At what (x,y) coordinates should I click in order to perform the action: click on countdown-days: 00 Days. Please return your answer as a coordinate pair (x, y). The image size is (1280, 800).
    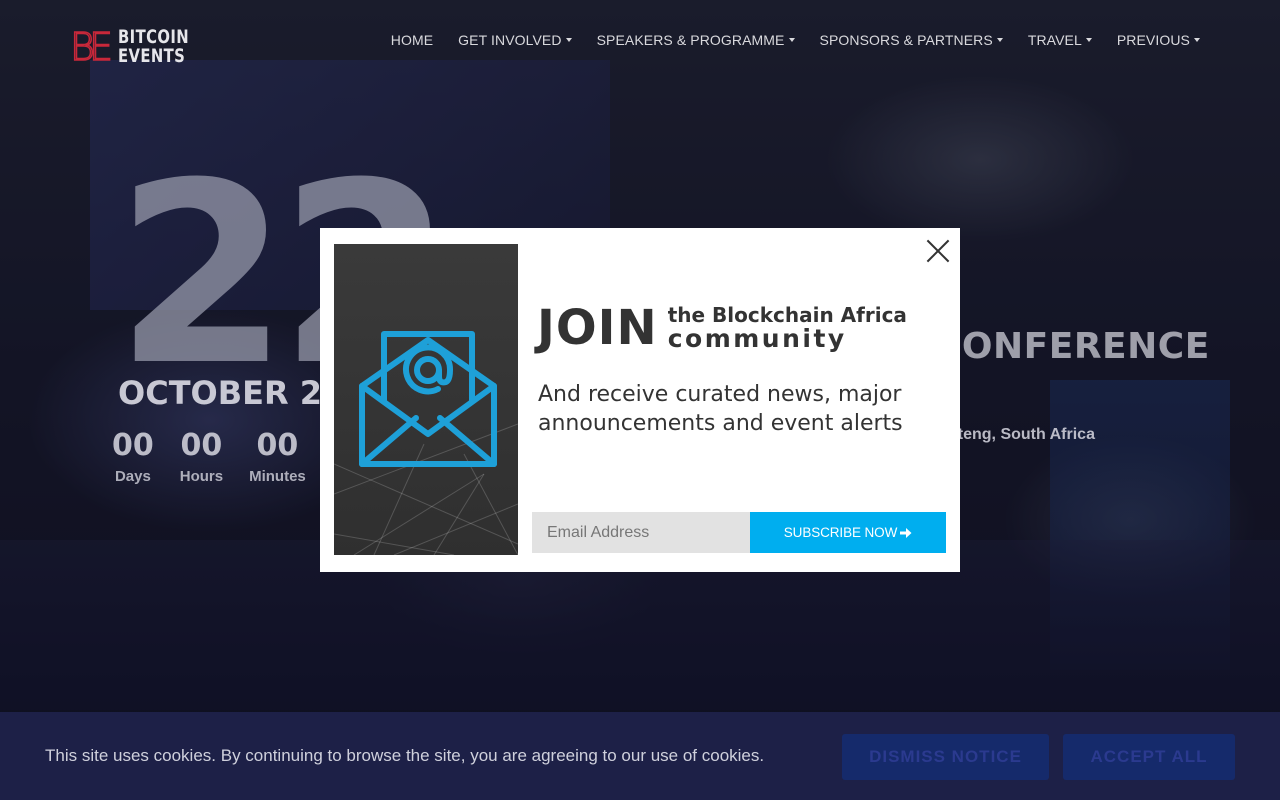
    Looking at the image, I should click on (133, 456).